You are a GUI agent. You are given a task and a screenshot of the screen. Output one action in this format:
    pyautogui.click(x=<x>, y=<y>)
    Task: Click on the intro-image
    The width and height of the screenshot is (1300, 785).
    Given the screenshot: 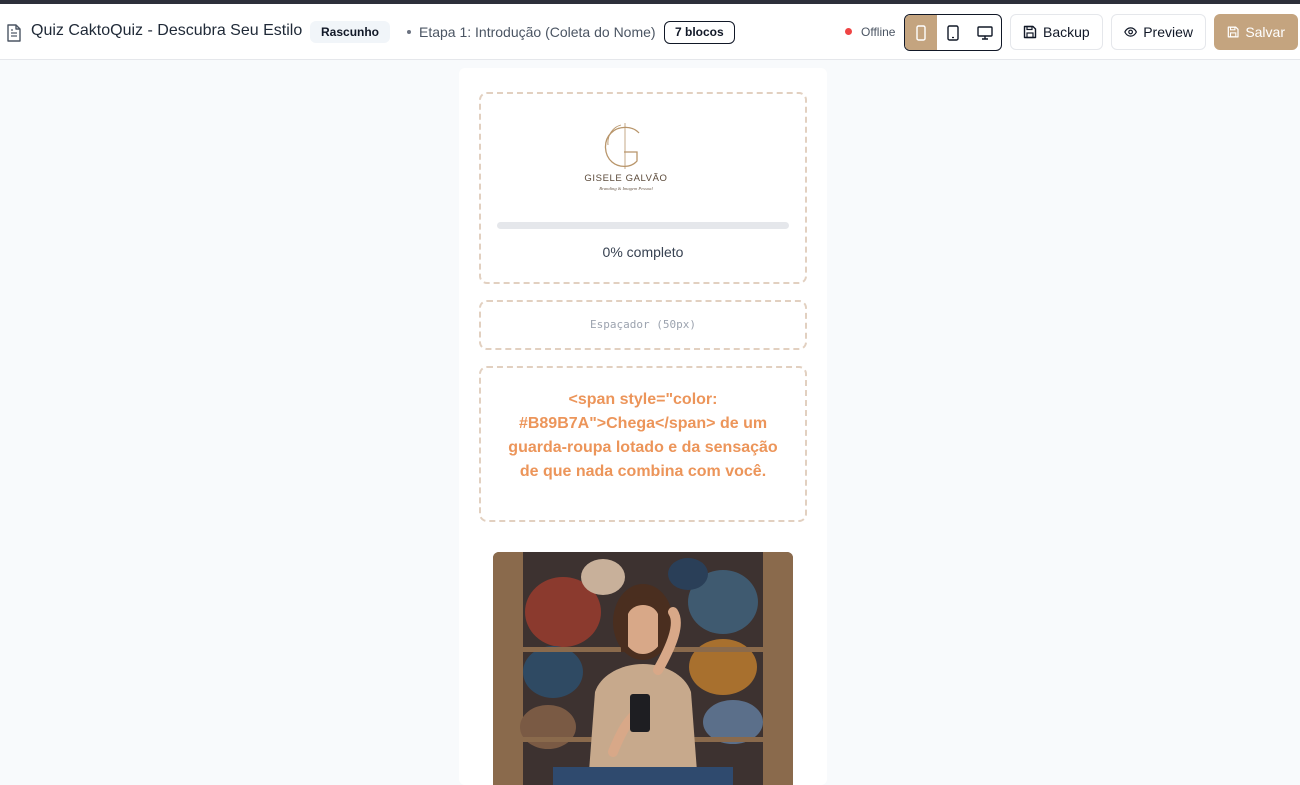 What is the action you would take?
    pyautogui.click(x=643, y=668)
    